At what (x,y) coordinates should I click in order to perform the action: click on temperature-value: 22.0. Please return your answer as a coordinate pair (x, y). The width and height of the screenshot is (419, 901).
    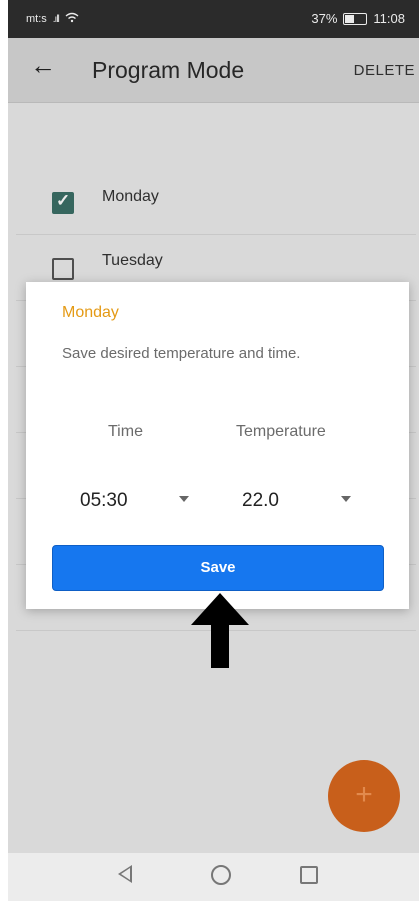
    Looking at the image, I should click on (260, 501).